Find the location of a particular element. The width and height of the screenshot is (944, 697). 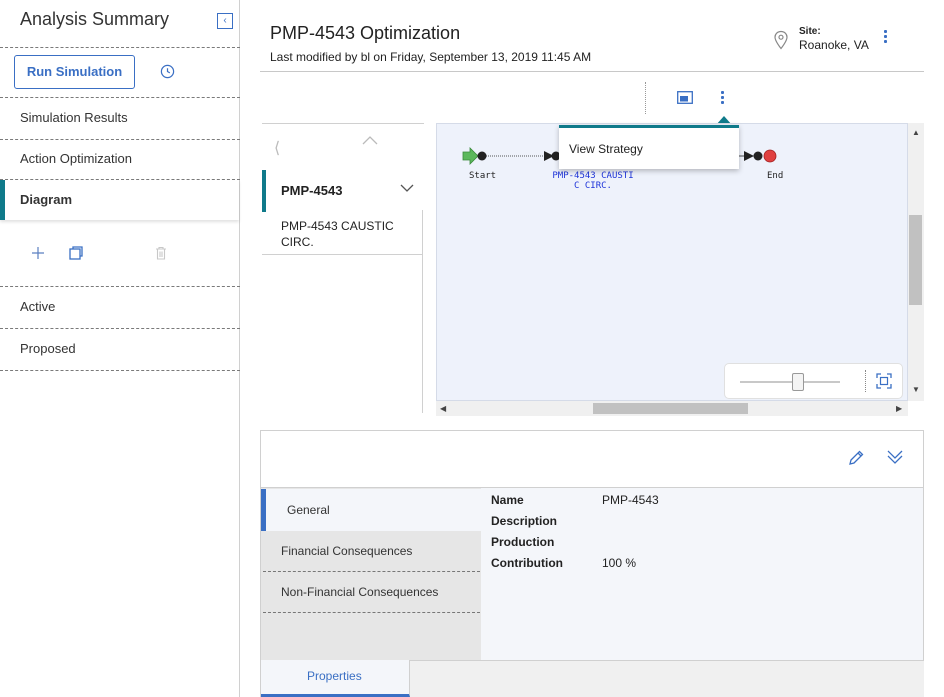

sidebar-item-diagram: Diagram is located at coordinates (119, 200).